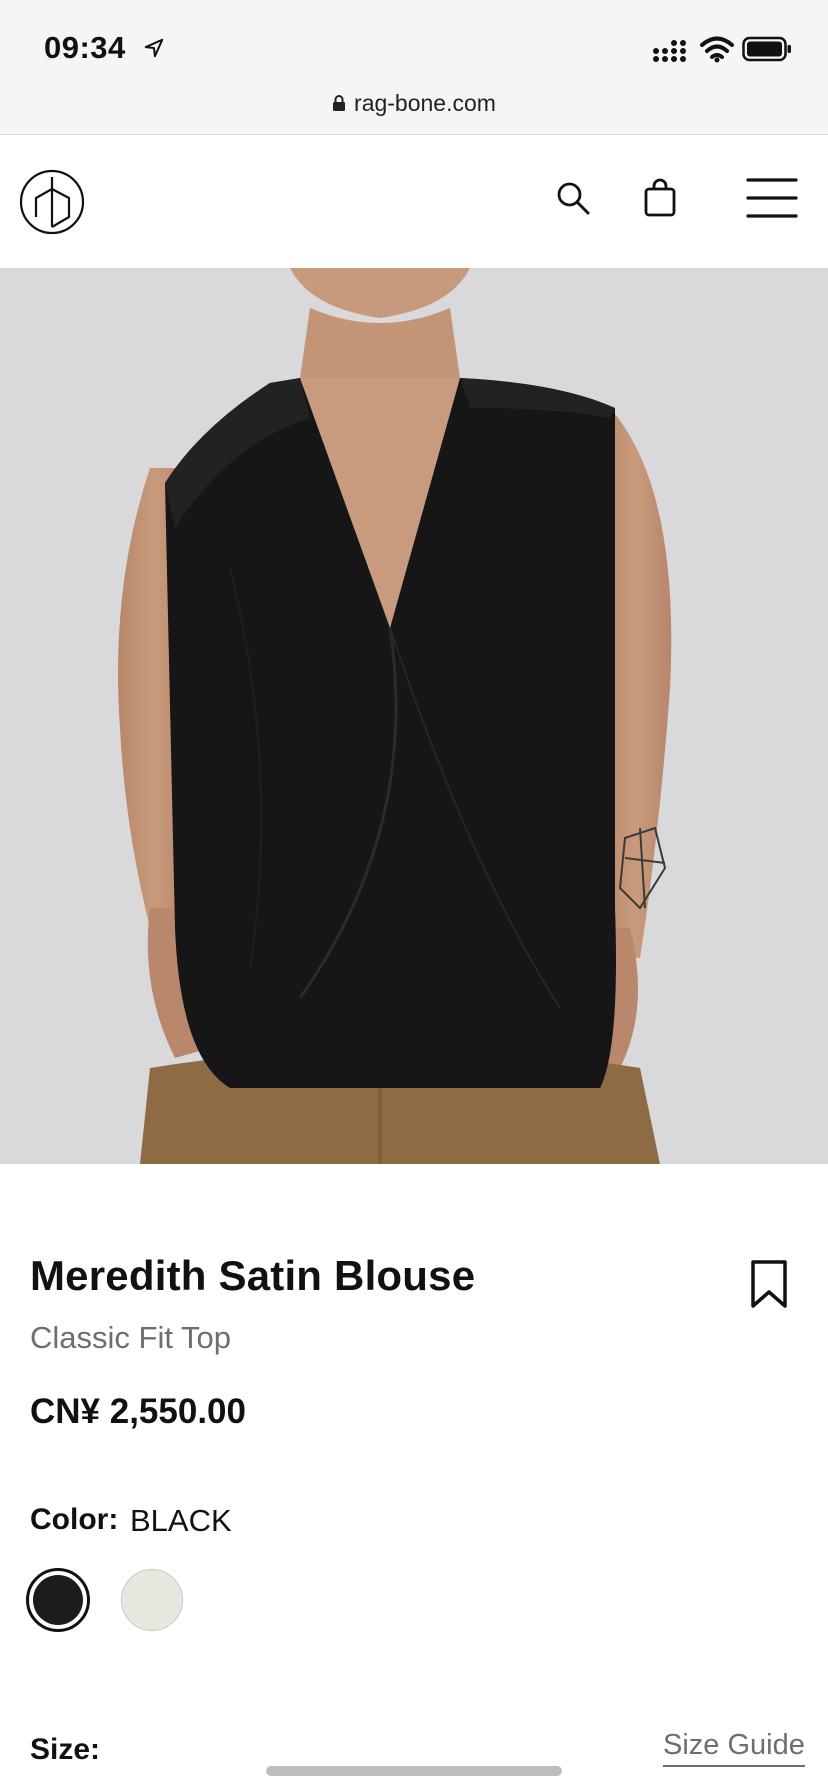 The image size is (828, 1792). What do you see at coordinates (154, 48) in the screenshot?
I see `location-arrow-icon` at bounding box center [154, 48].